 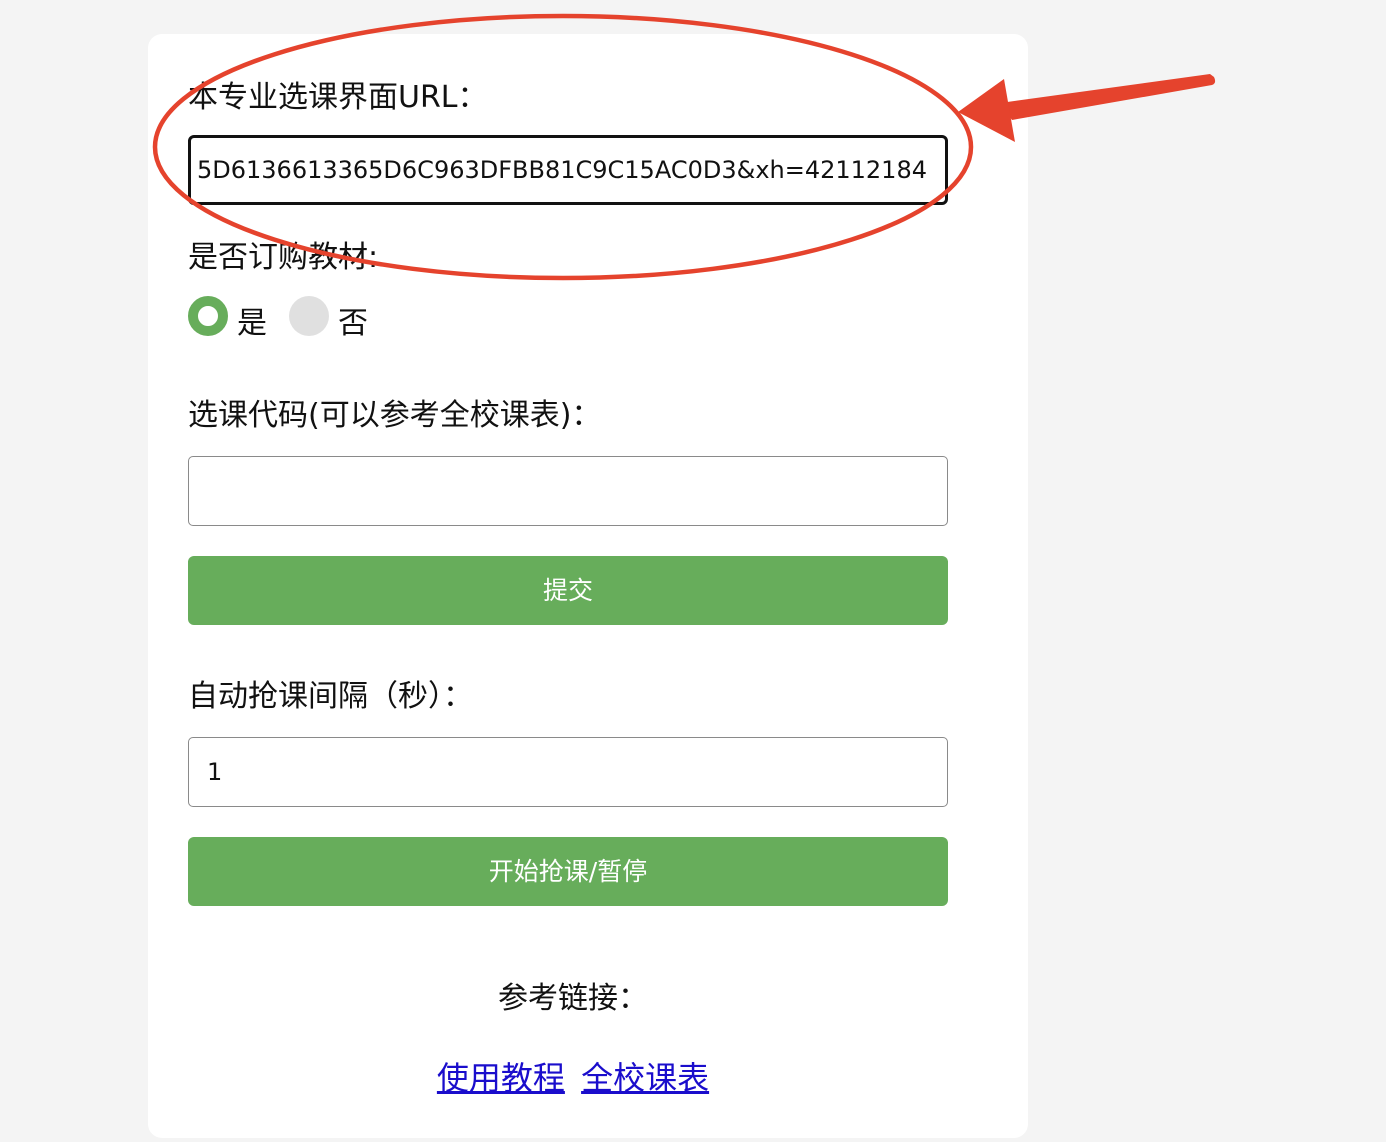 I want to click on submit-button: 提交, so click(x=568, y=590).